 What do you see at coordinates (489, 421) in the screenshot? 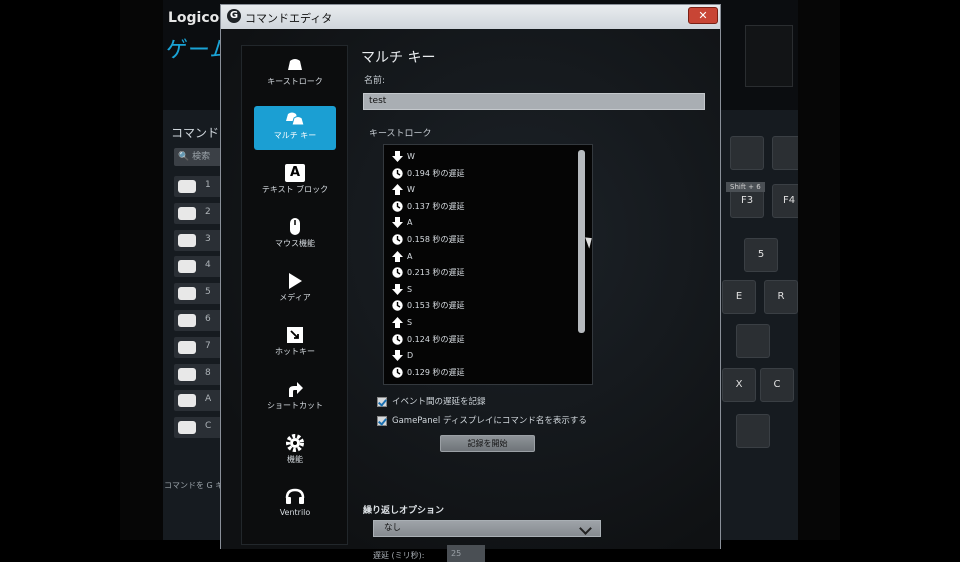
I see `checkbox-label: GamePanel ディスプレイにコマンド名を表示する` at bounding box center [489, 421].